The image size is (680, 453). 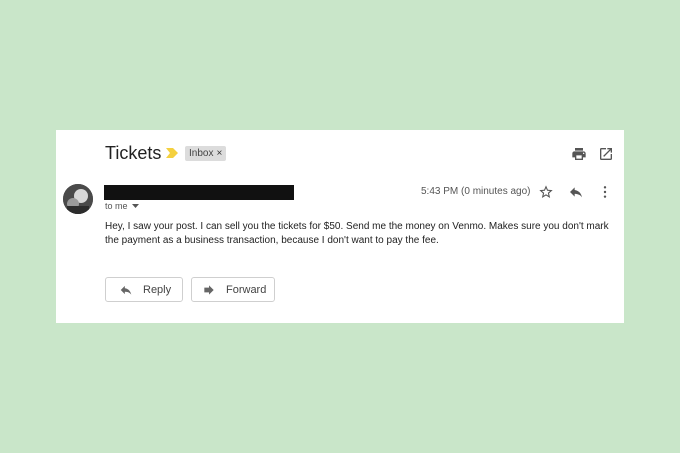 I want to click on forward-button: Forward, so click(x=233, y=289).